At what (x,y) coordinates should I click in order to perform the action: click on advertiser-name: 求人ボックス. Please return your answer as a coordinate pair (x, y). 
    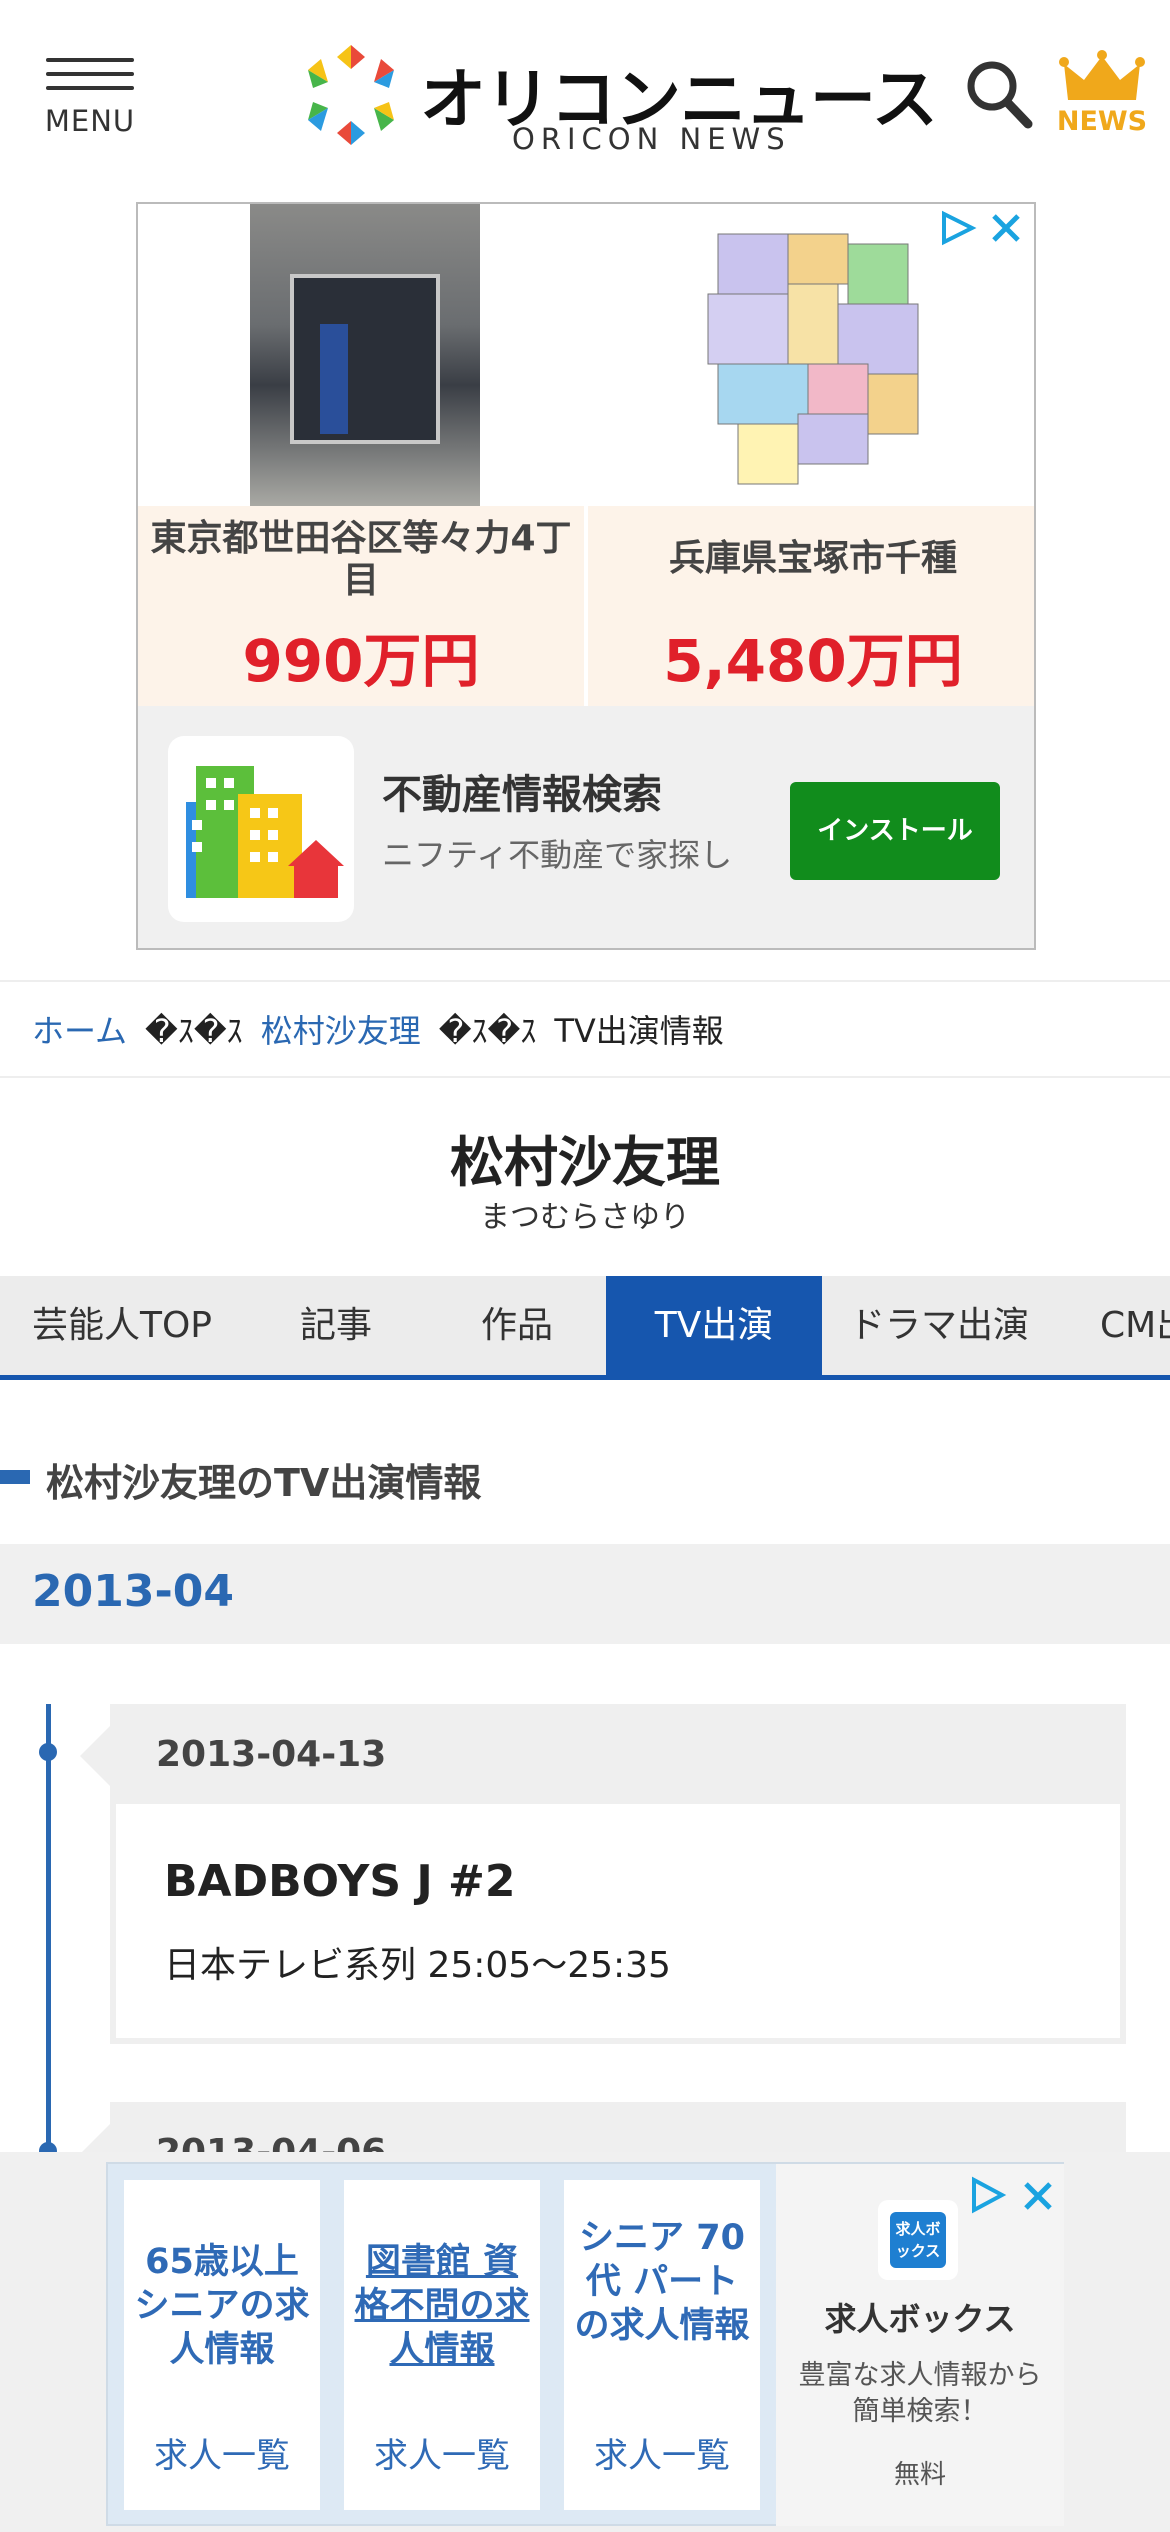
    Looking at the image, I should click on (920, 2319).